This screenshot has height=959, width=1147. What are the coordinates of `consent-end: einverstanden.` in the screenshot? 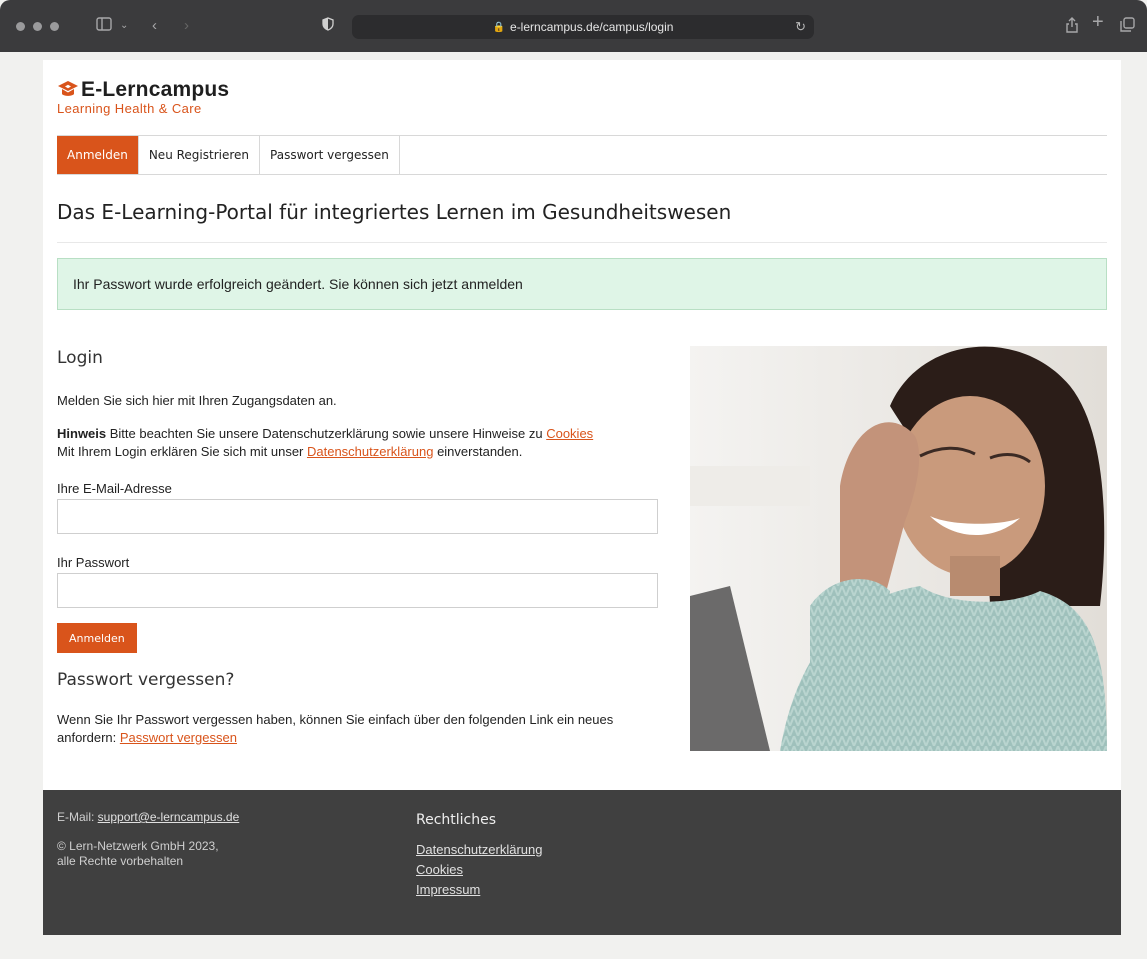 It's located at (478, 451).